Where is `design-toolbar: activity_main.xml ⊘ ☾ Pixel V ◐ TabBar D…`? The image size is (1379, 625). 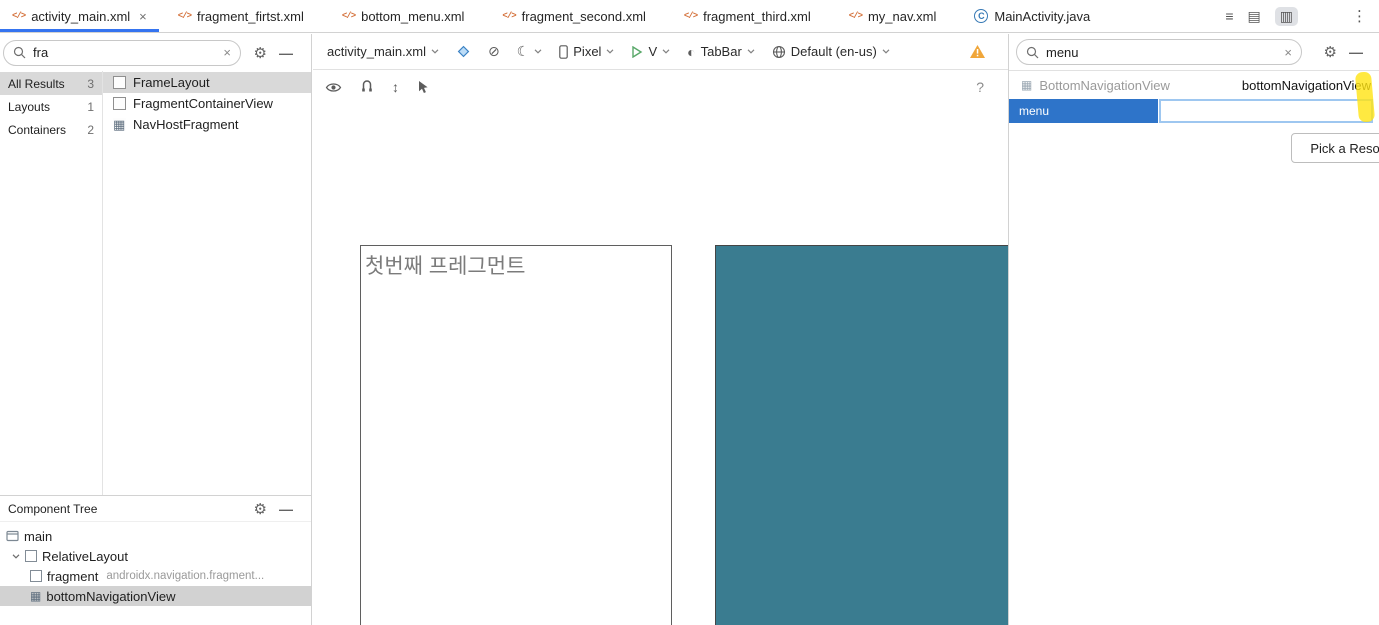 design-toolbar: activity_main.xml ⊘ ☾ Pixel V ◐ TabBar D… is located at coordinates (660, 52).